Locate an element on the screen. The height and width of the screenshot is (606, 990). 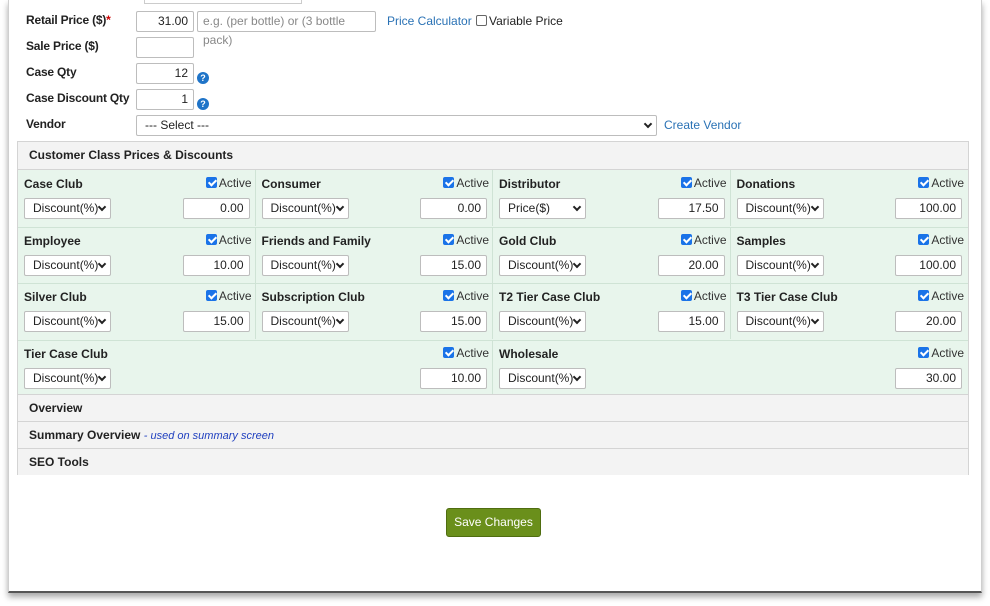
overview-section: Overview is located at coordinates (493, 407).